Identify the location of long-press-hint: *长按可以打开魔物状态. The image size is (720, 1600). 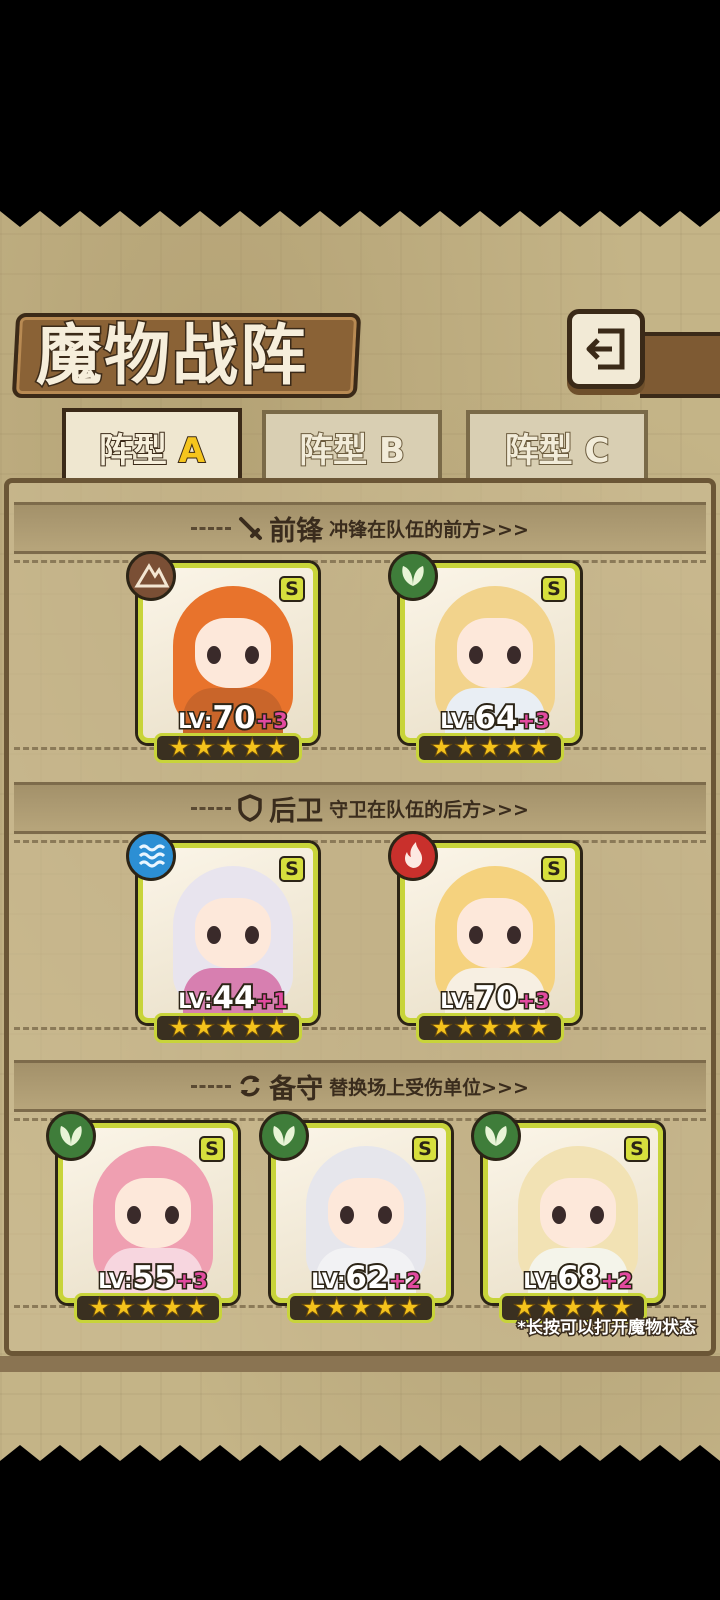
(607, 1328).